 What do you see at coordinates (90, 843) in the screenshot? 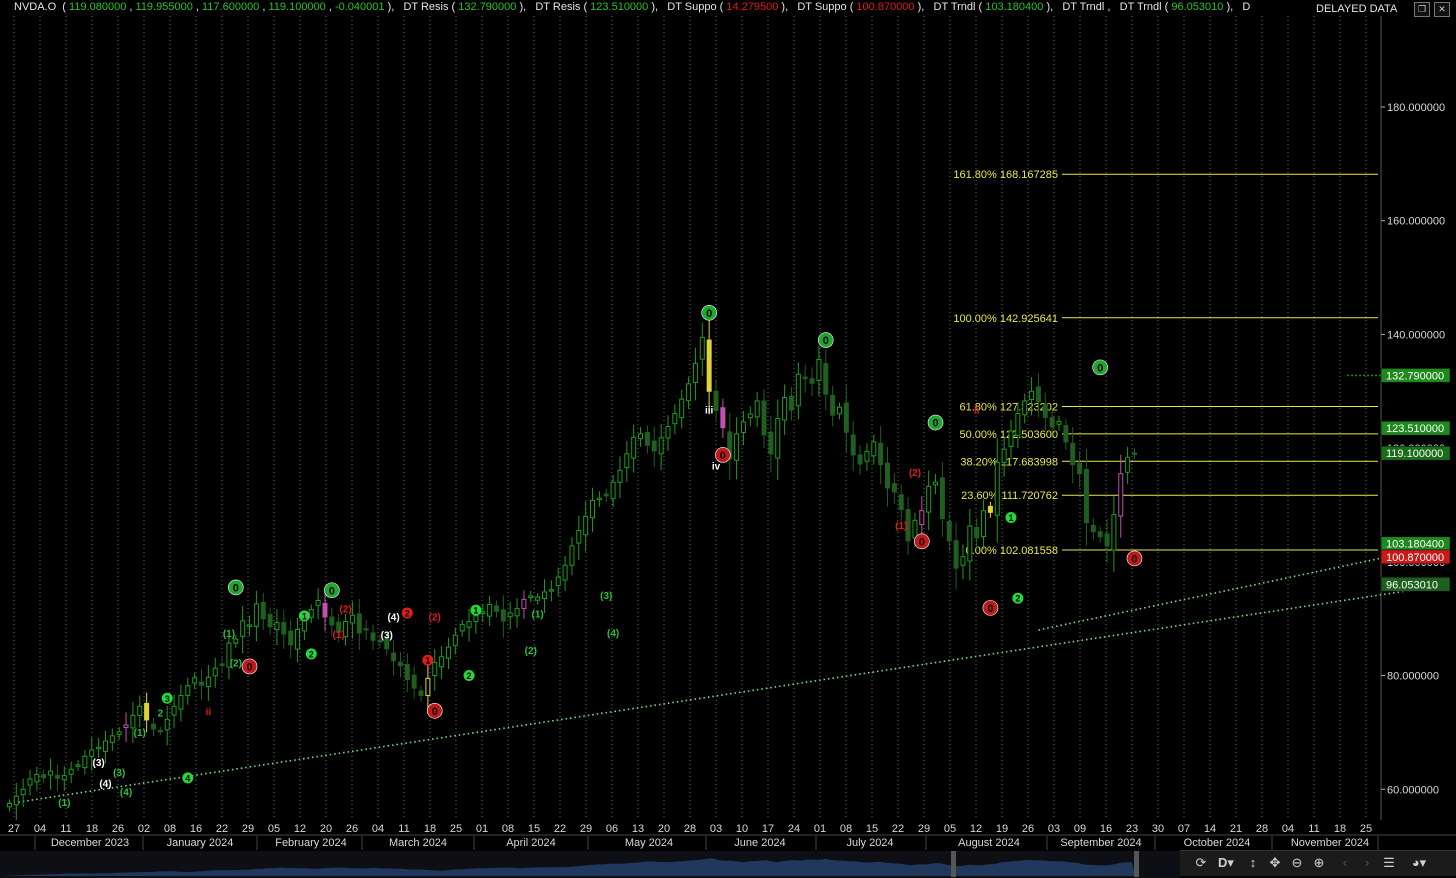
I see `month-label: December 2023` at bounding box center [90, 843].